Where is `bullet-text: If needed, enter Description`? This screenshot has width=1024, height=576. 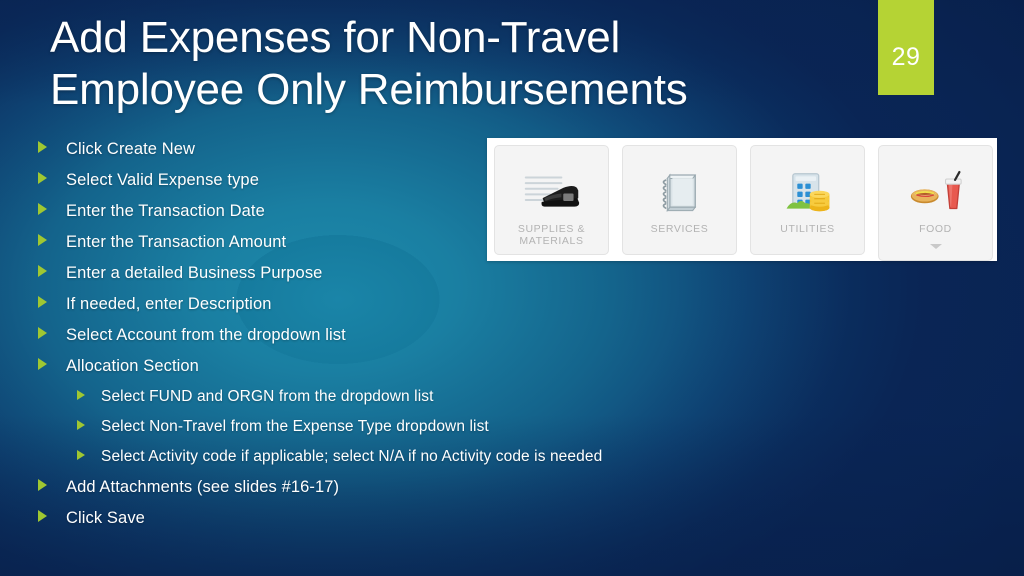
bullet-text: If needed, enter Description is located at coordinates (169, 304).